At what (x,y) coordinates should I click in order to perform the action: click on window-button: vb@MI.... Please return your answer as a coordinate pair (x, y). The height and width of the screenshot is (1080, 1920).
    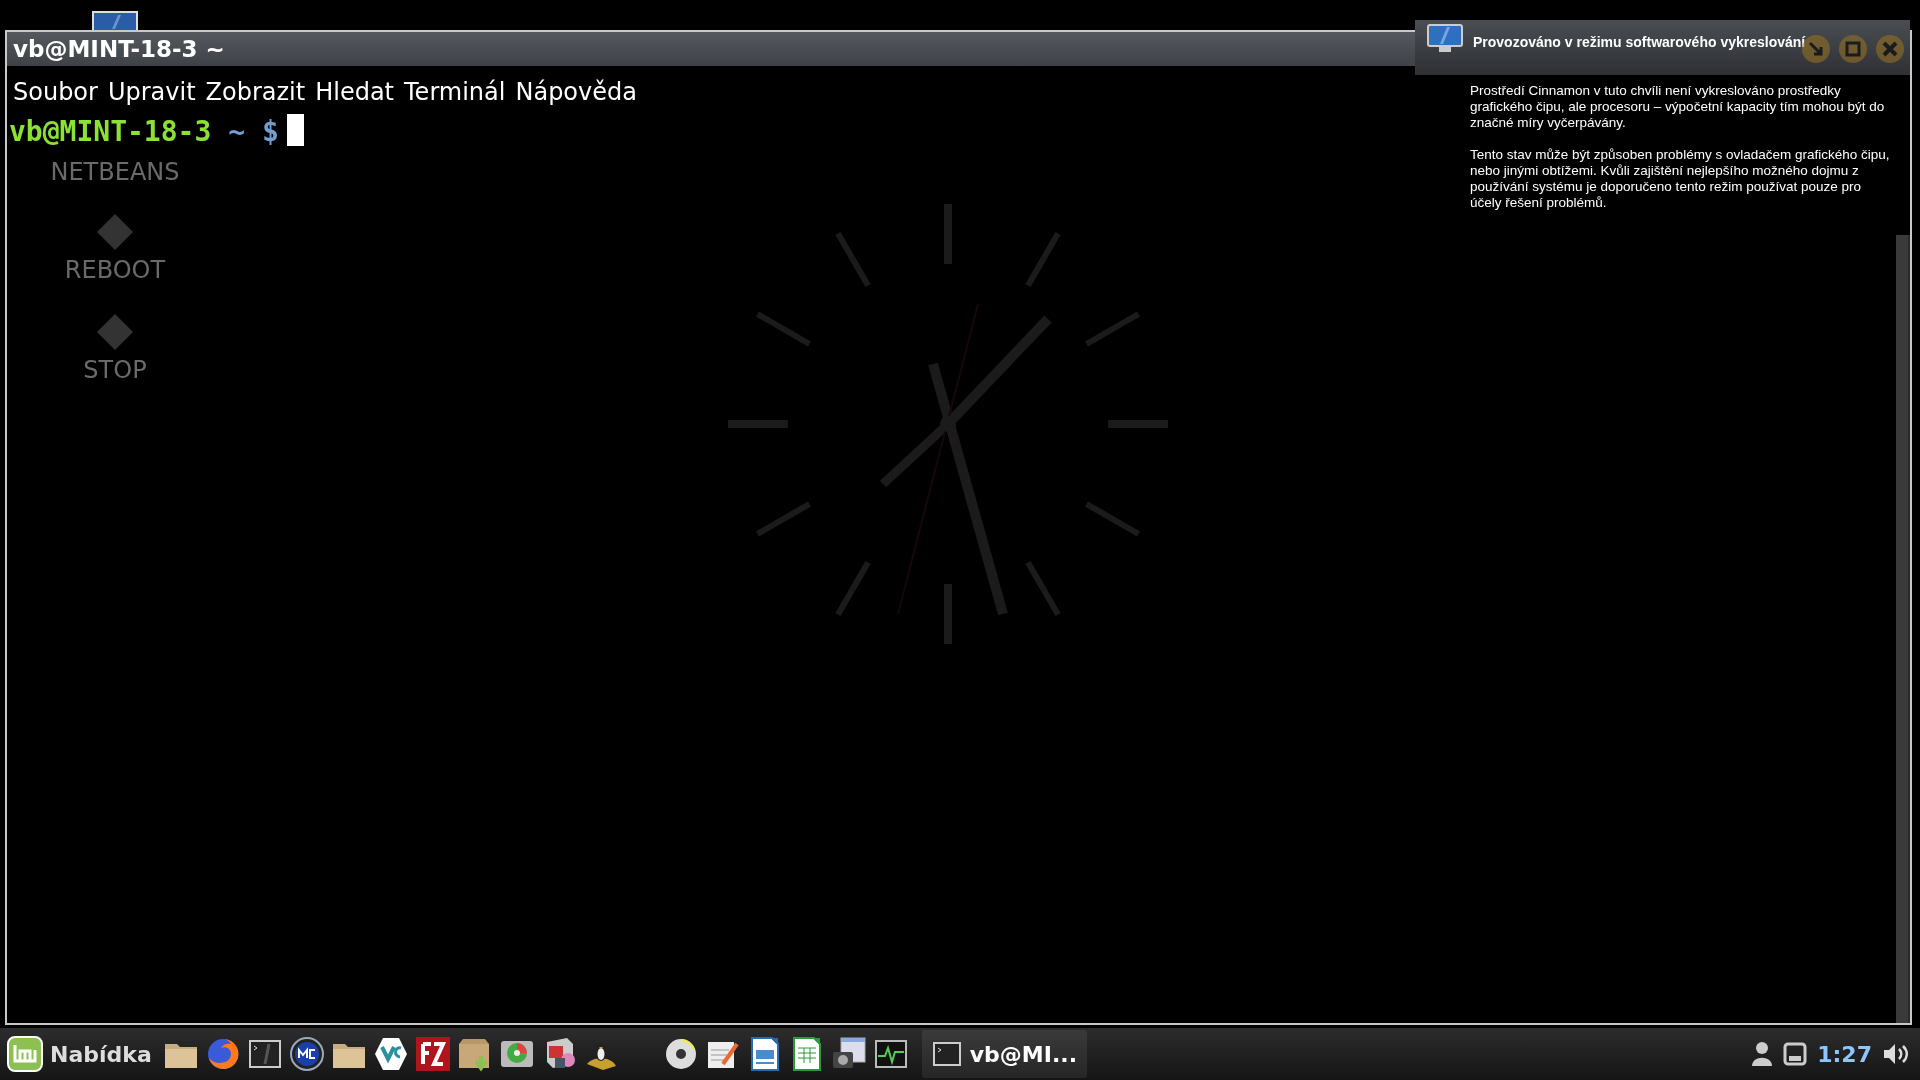
    Looking at the image, I should click on (1004, 1054).